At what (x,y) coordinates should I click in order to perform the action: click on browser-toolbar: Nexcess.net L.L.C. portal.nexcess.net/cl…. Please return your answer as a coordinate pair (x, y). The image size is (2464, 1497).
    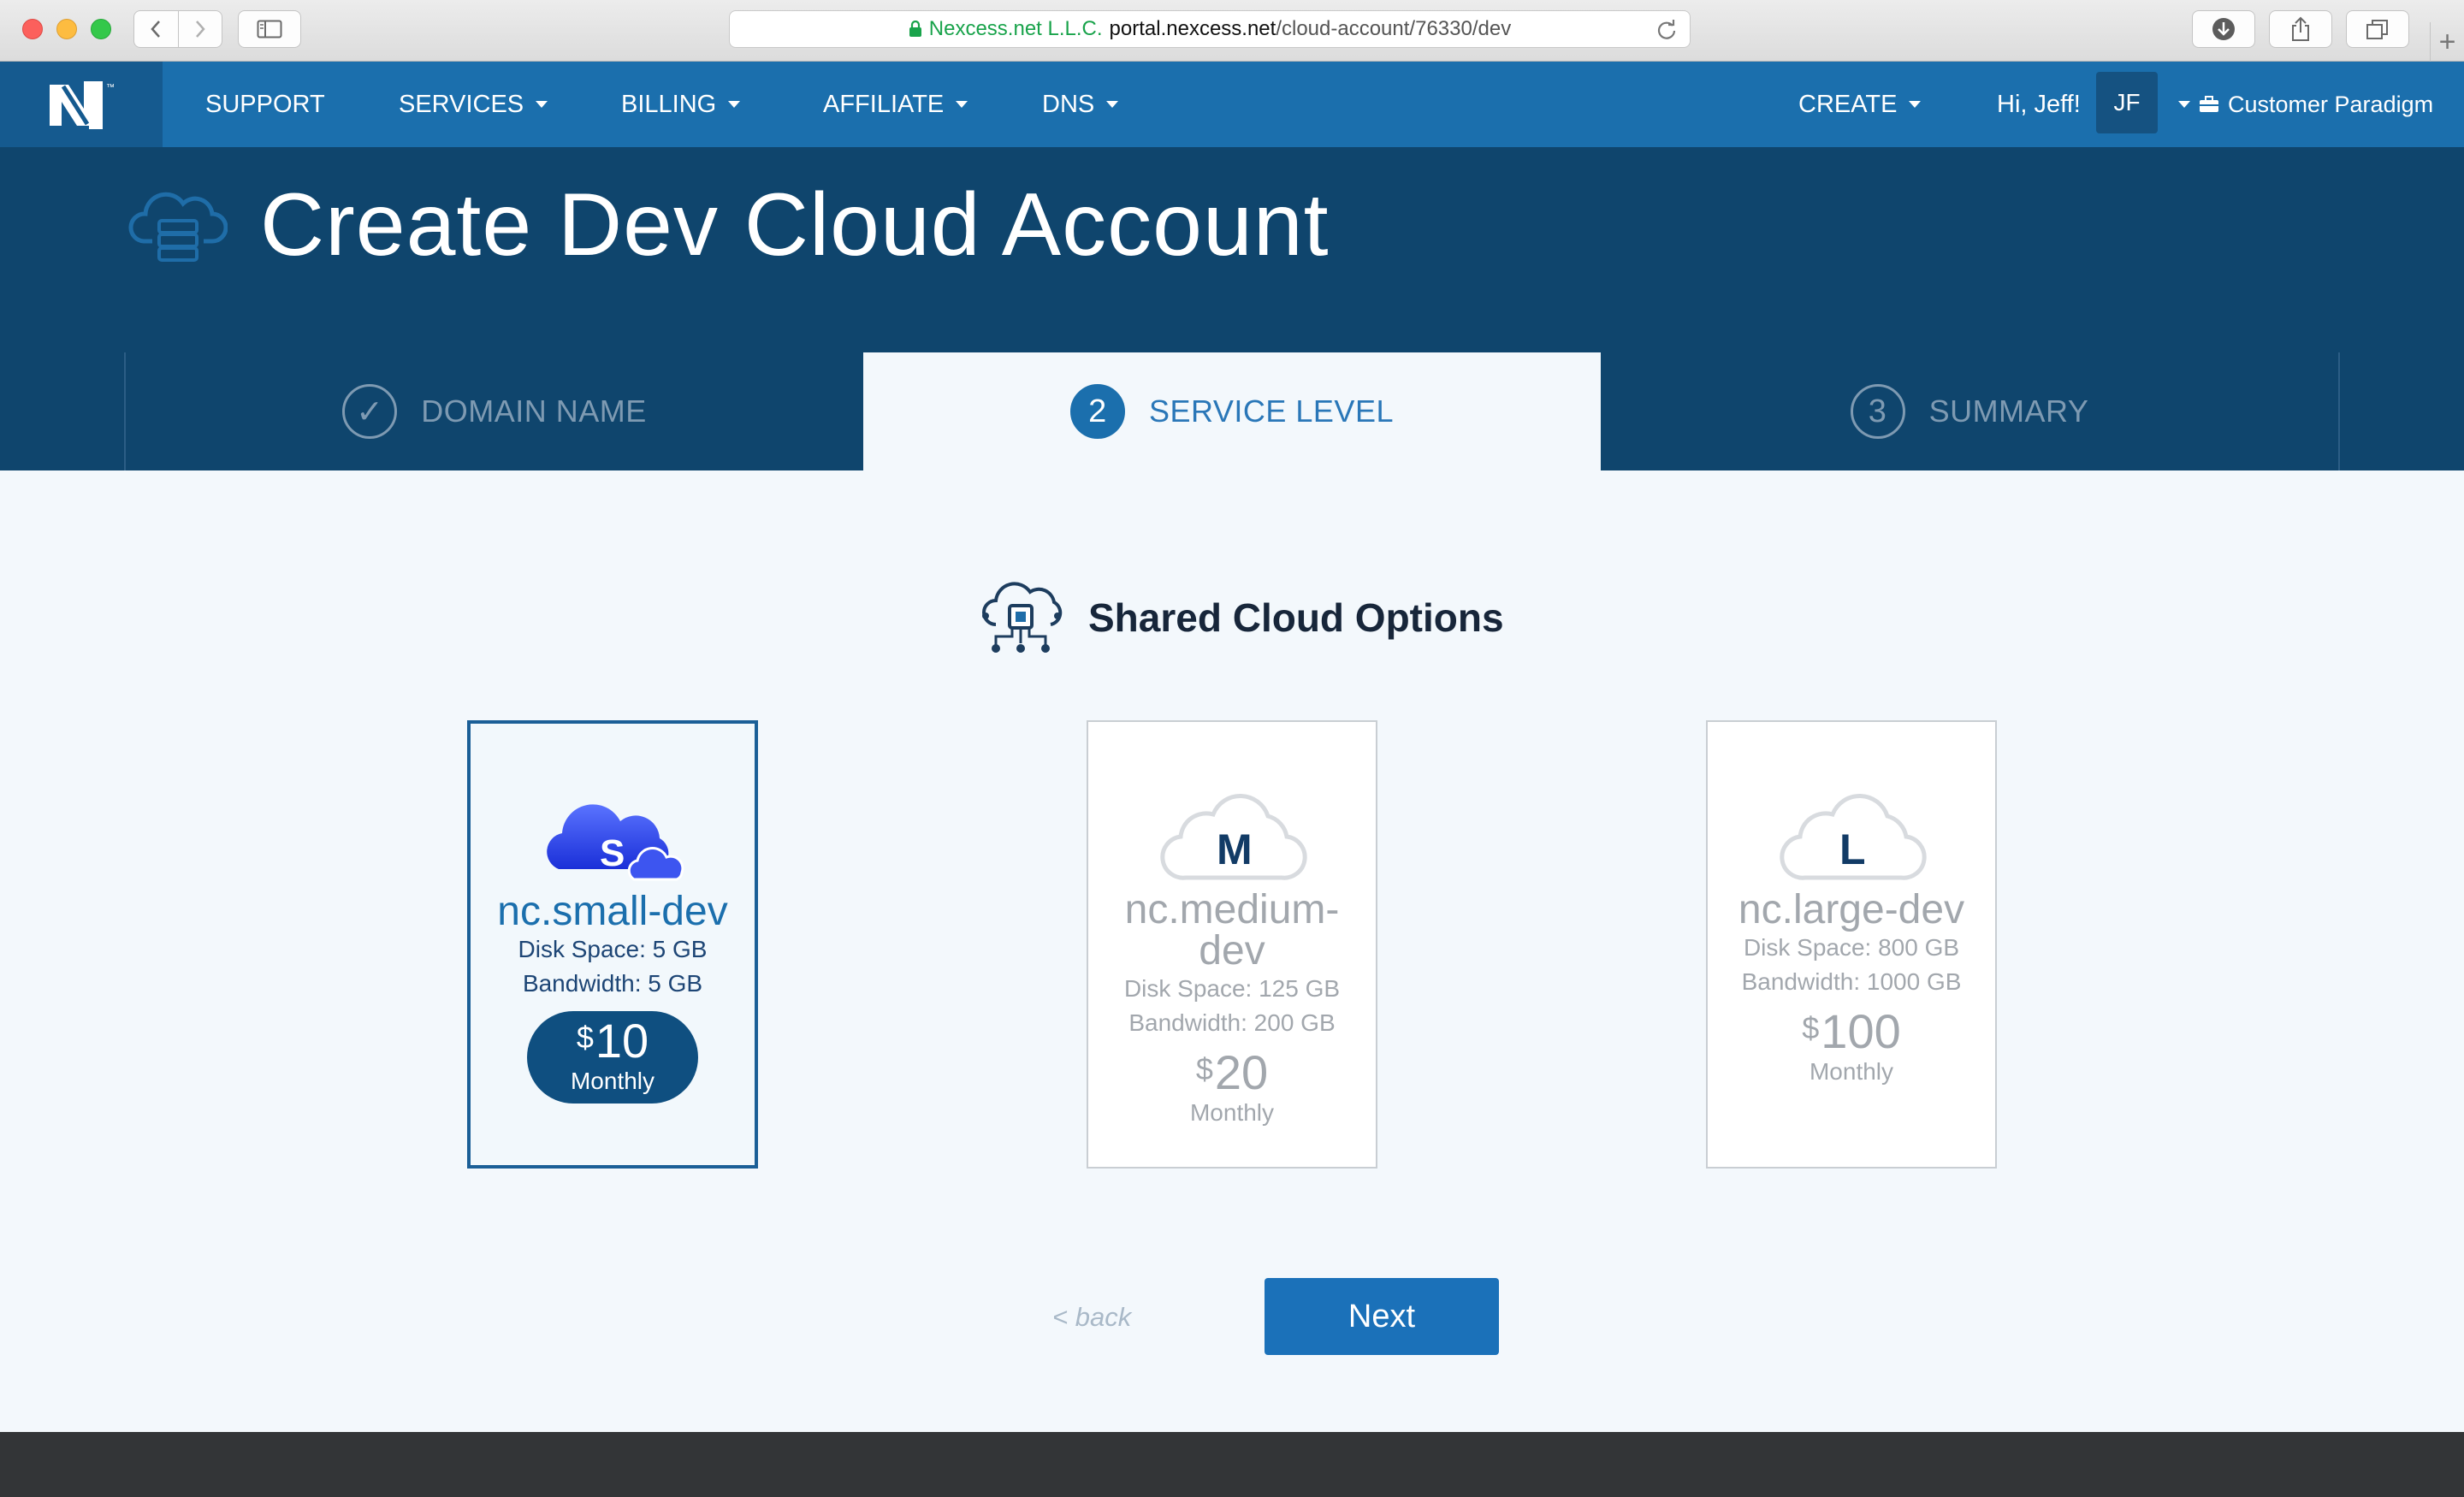
    Looking at the image, I should click on (1232, 31).